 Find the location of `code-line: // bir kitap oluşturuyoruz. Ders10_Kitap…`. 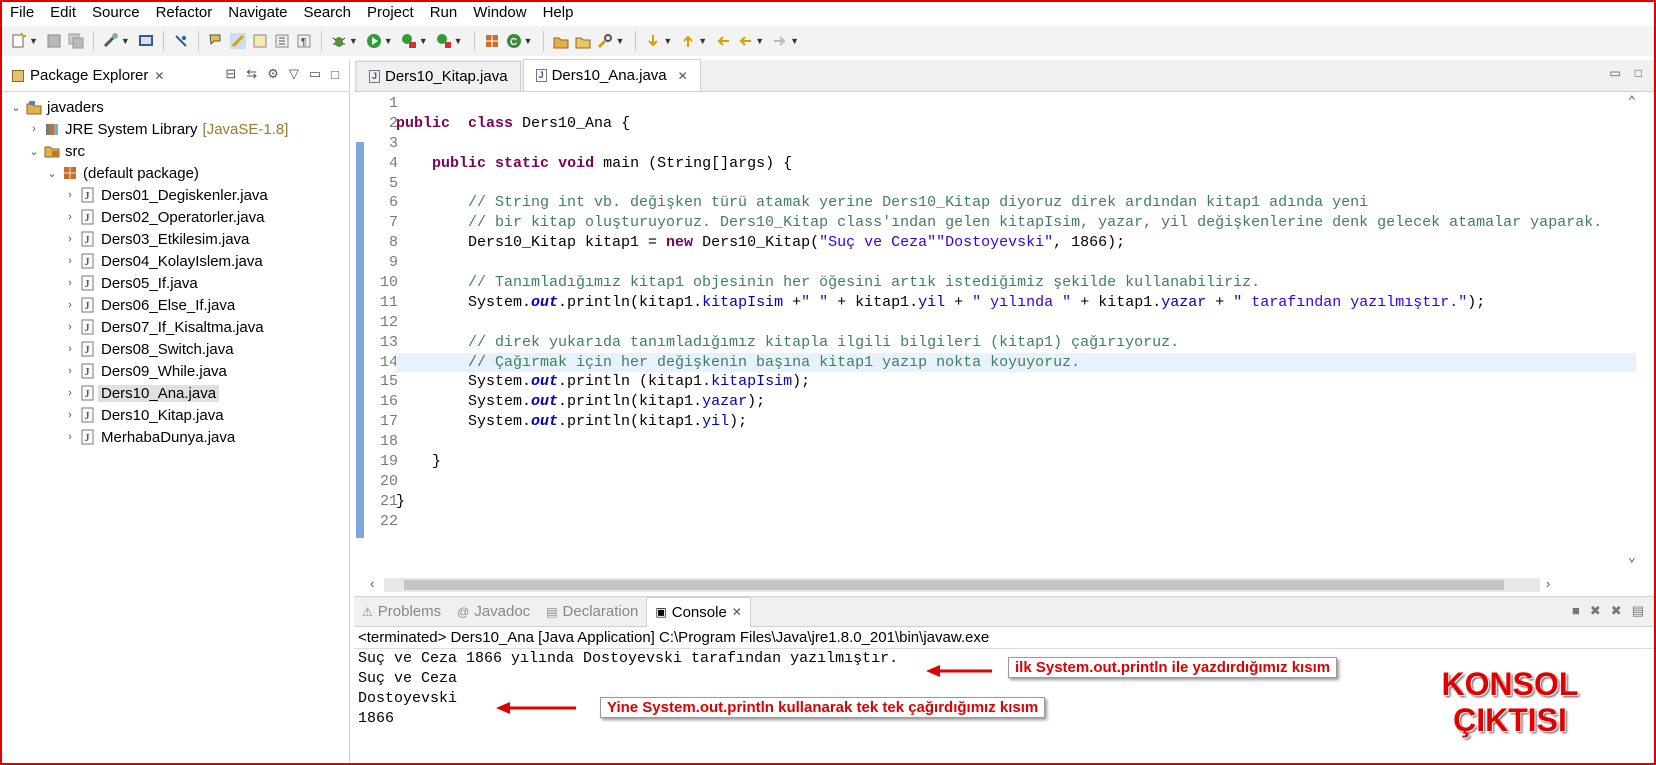

code-line: // bir kitap oluşturuyoruz. Ders10_Kitap… is located at coordinates (1016, 223).